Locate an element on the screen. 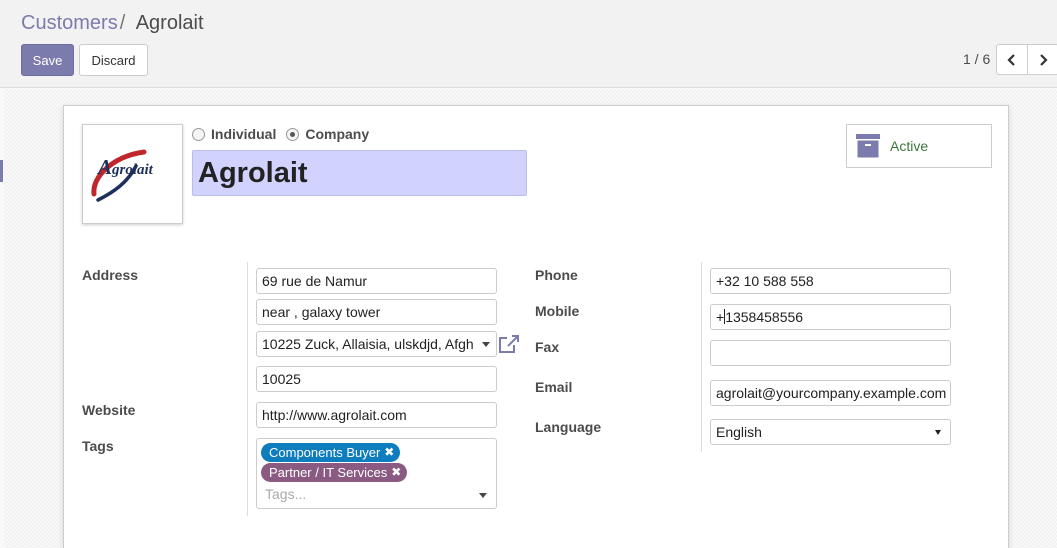 Image resolution: width=1057 pixels, height=548 pixels. radio-company: Company is located at coordinates (327, 134).